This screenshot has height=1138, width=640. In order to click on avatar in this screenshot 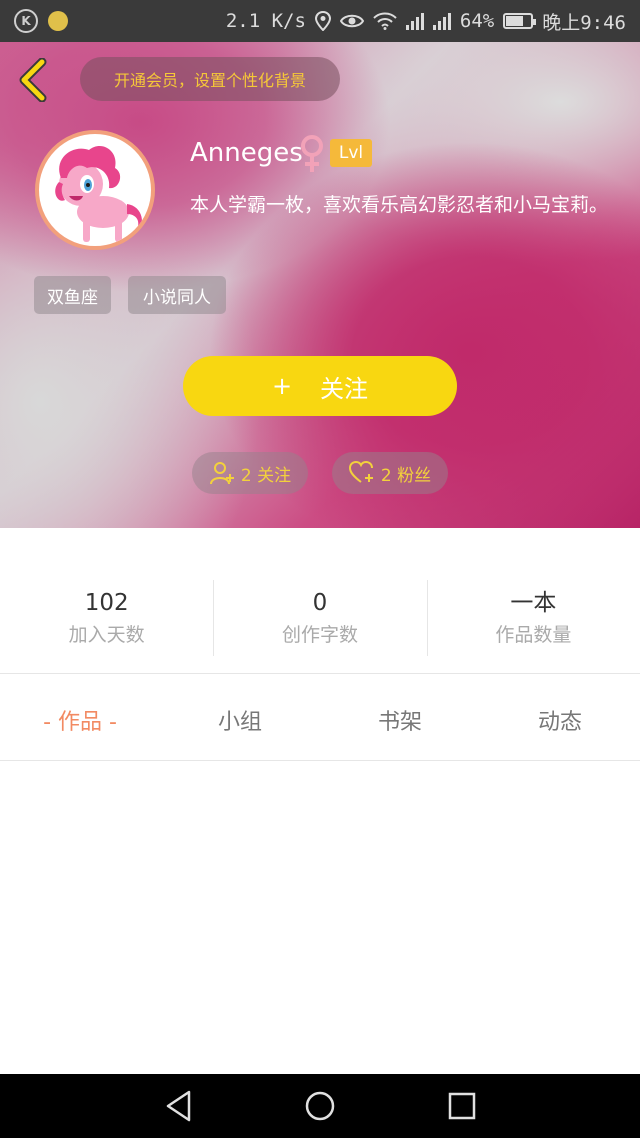, I will do `click(95, 190)`.